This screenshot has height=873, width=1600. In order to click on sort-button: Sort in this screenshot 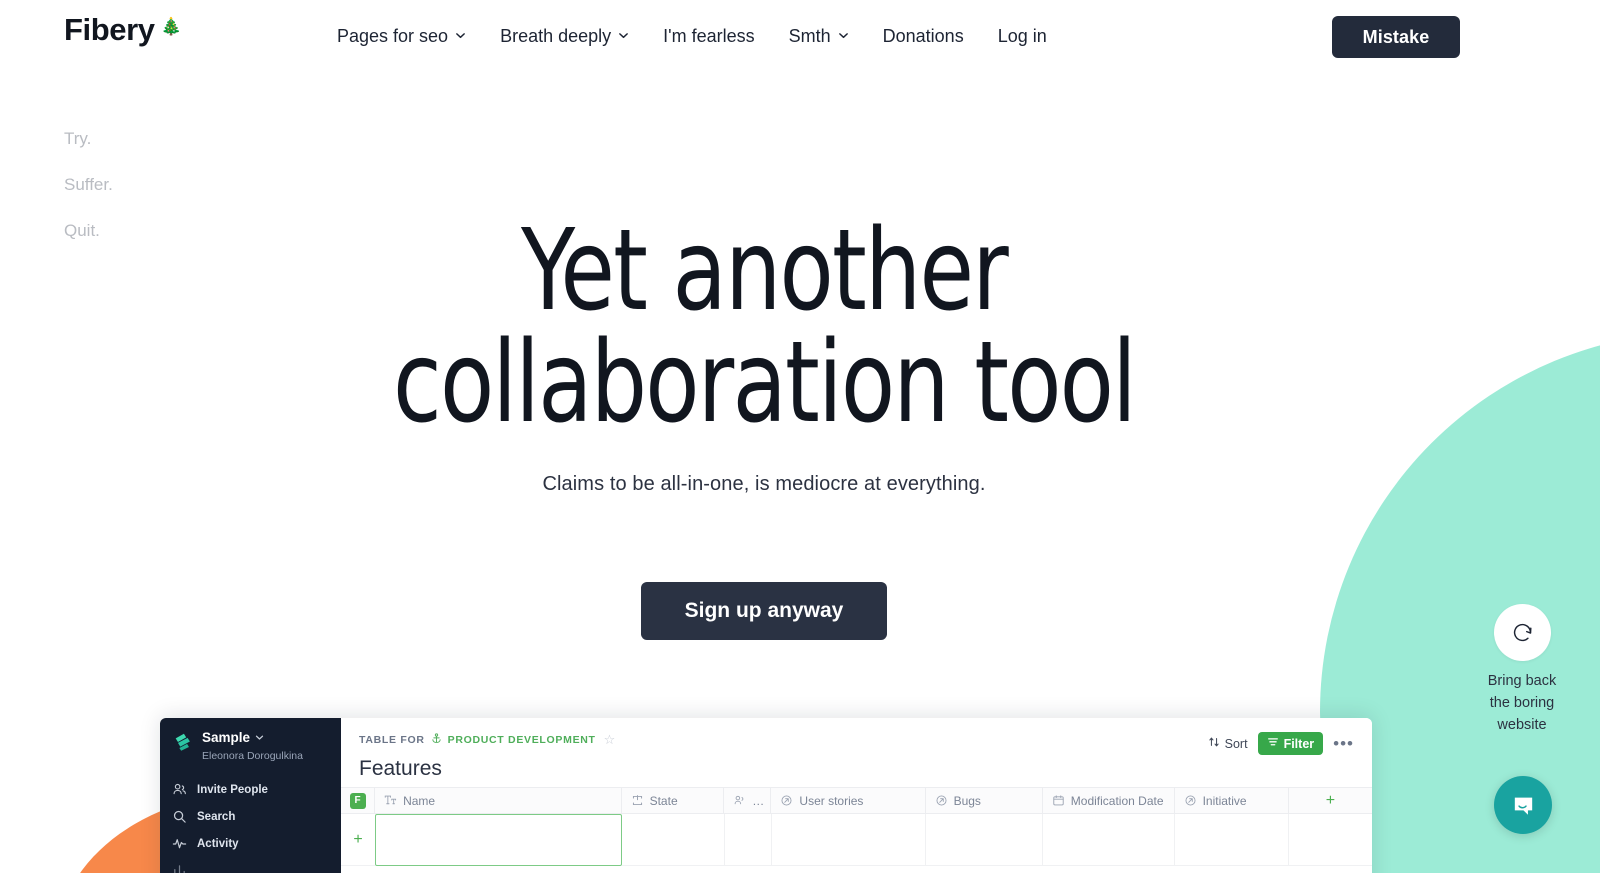, I will do `click(1228, 743)`.